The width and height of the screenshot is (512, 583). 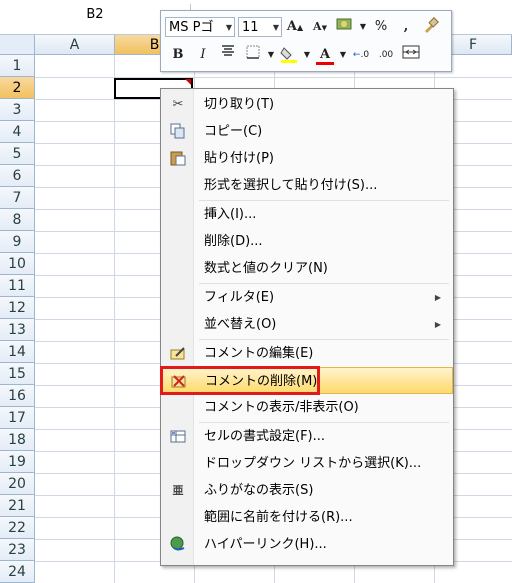 What do you see at coordinates (289, 55) in the screenshot?
I see `fill-color-icon` at bounding box center [289, 55].